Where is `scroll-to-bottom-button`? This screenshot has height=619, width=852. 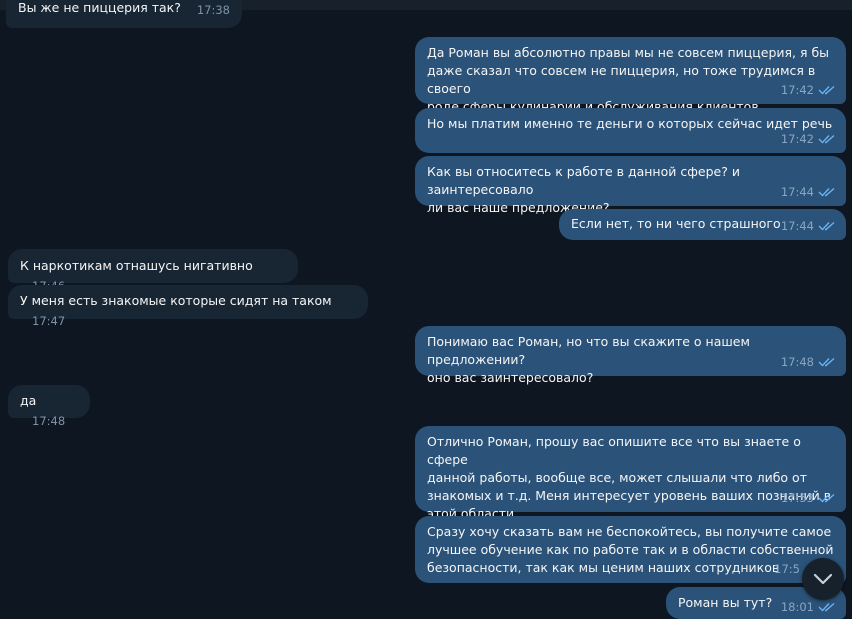 scroll-to-bottom-button is located at coordinates (823, 579).